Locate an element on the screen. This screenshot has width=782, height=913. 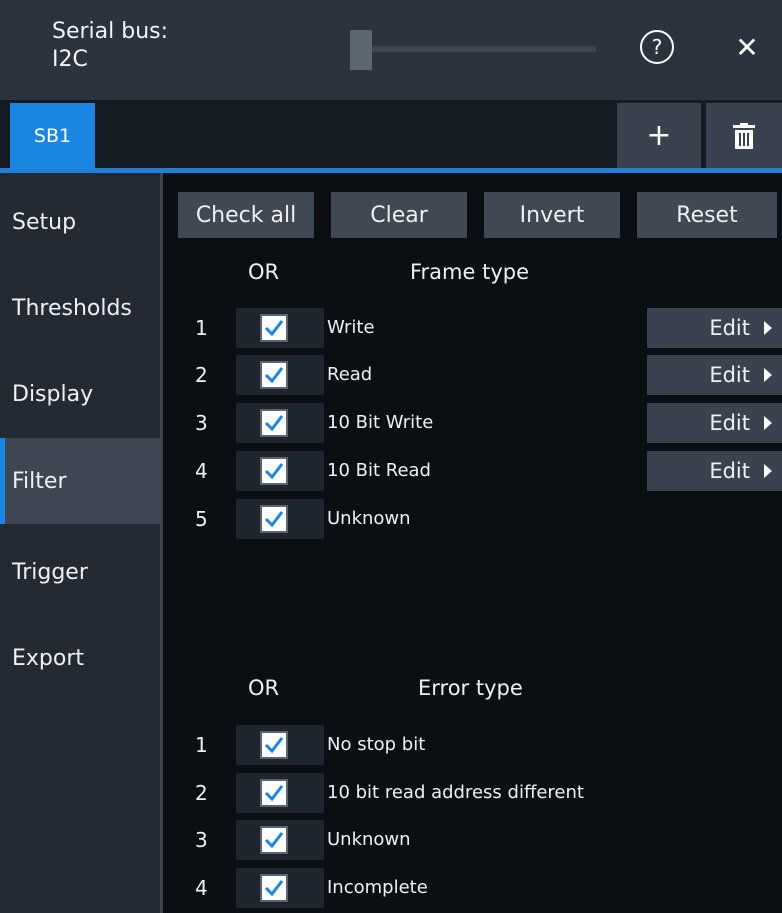
check-all-button: Check all is located at coordinates (246, 215).